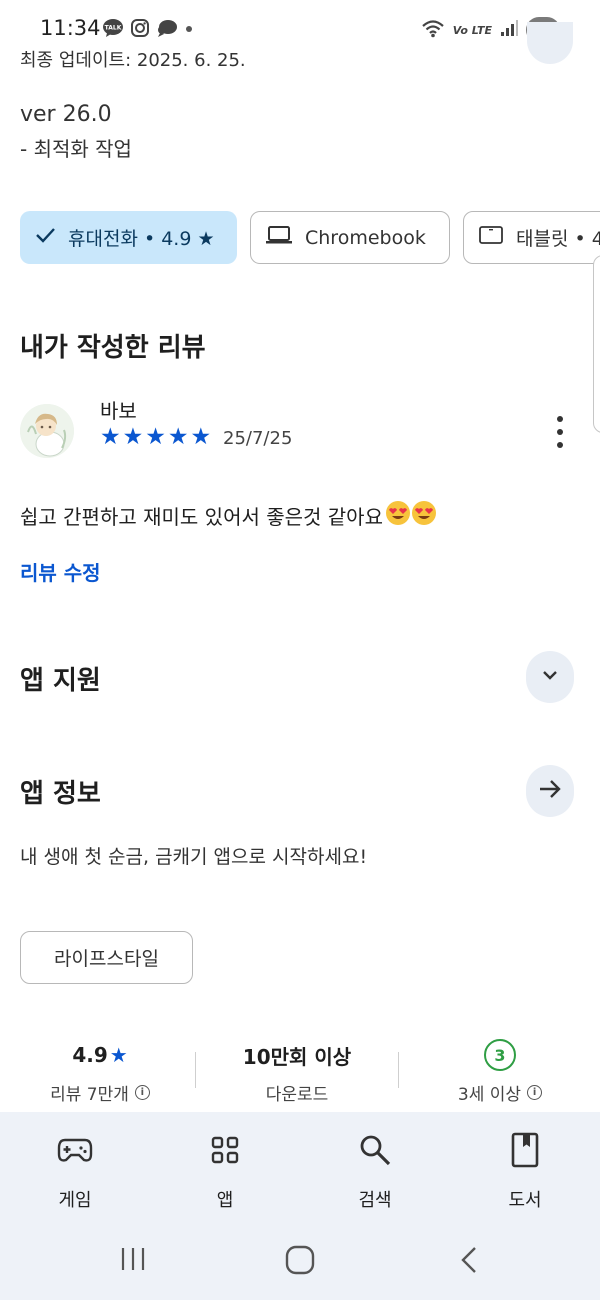 The image size is (600, 1300). I want to click on app-support-expand-button, so click(550, 677).